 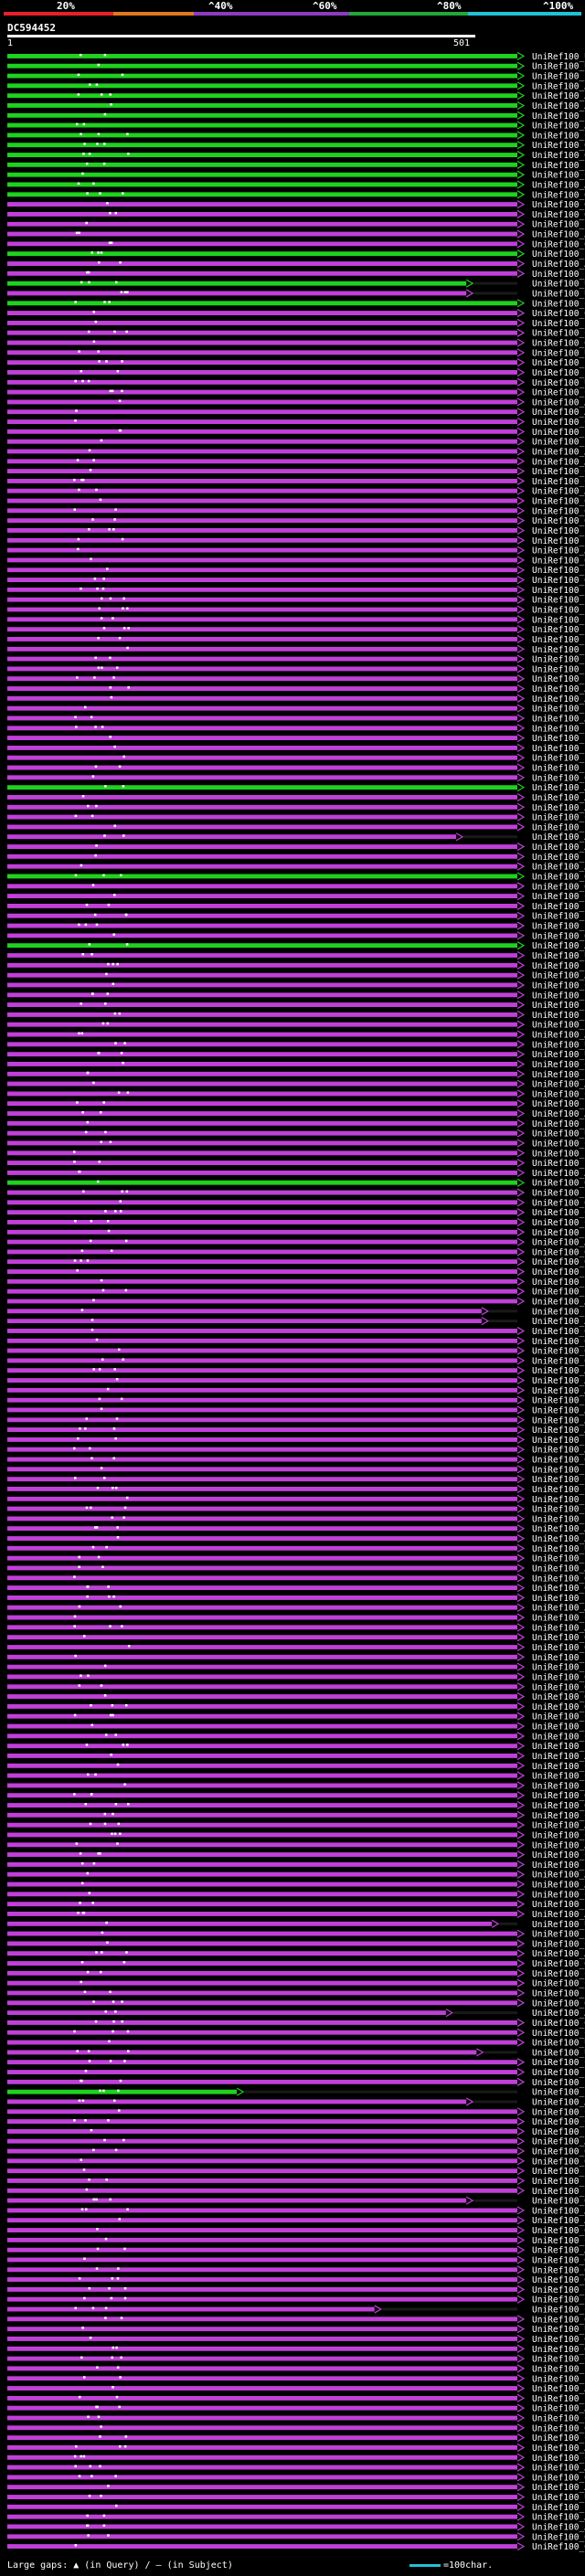 I want to click on hit-row: UniRef100_C4P7U9, so click(x=296, y=2300).